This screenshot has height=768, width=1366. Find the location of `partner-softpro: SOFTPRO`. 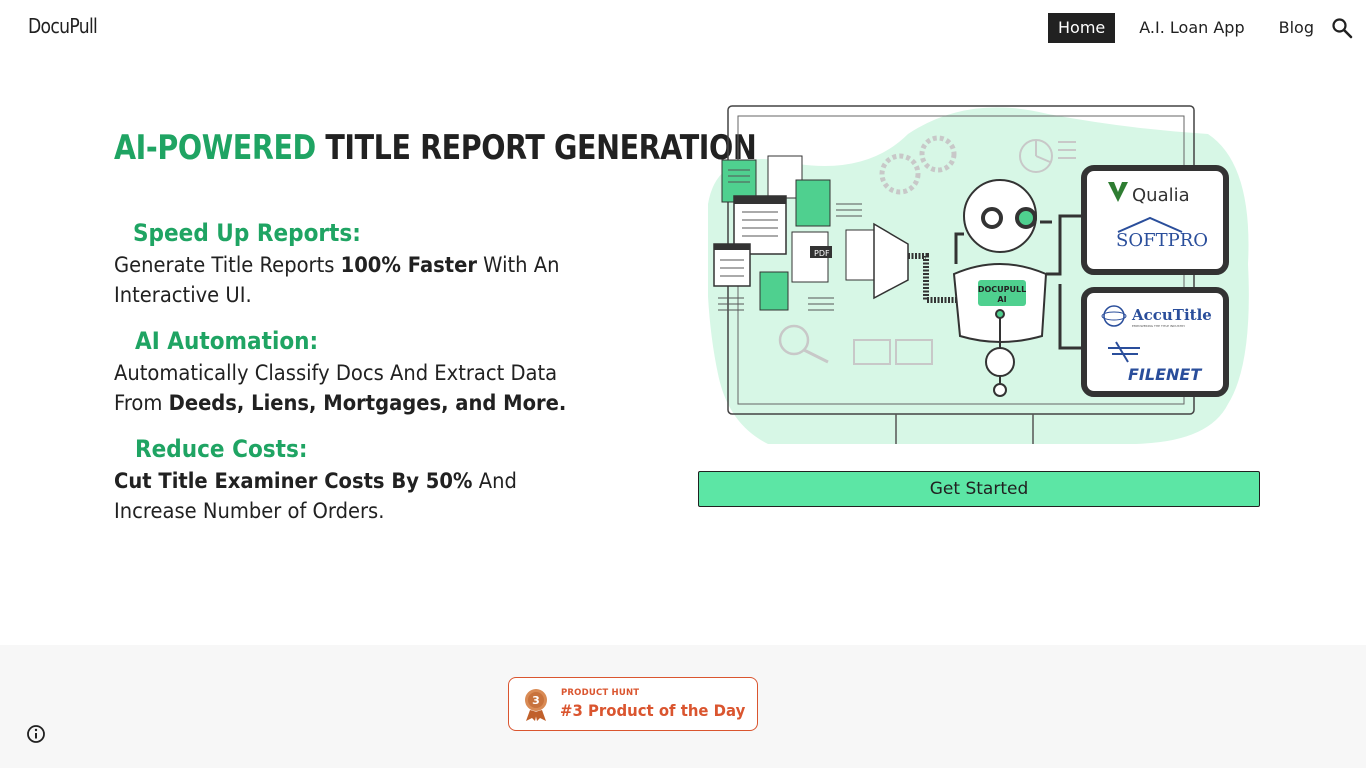

partner-softpro: SOFTPRO is located at coordinates (1162, 240).